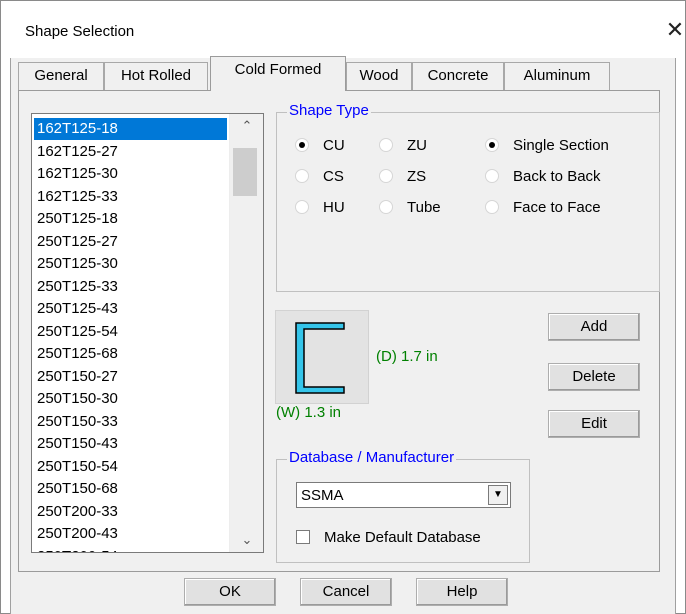  Describe the element at coordinates (594, 327) in the screenshot. I see `add-button: Add` at that location.